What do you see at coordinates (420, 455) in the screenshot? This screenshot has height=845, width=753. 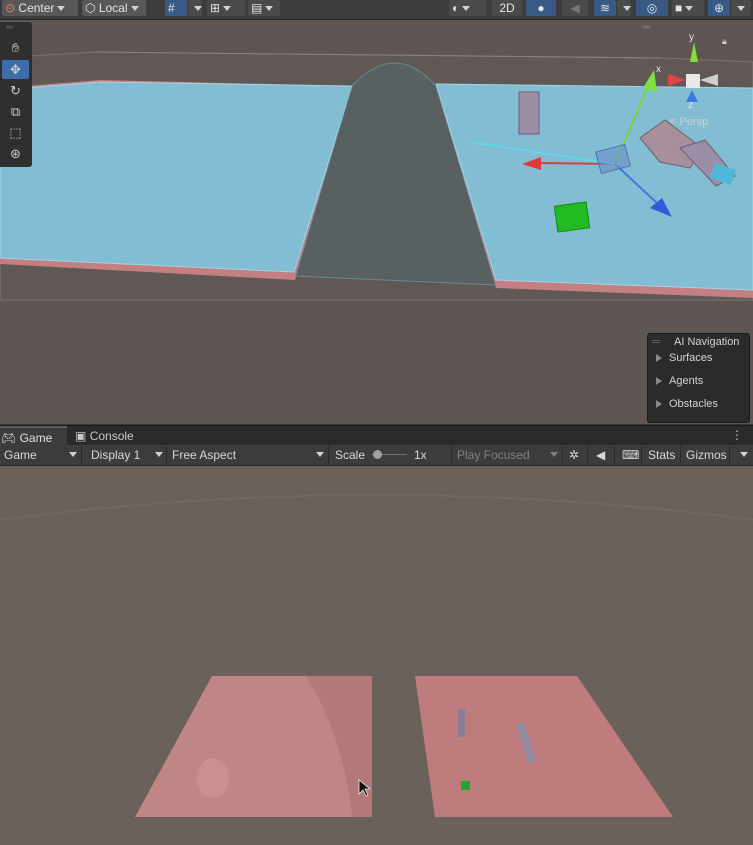 I see `scale-value: 1x` at bounding box center [420, 455].